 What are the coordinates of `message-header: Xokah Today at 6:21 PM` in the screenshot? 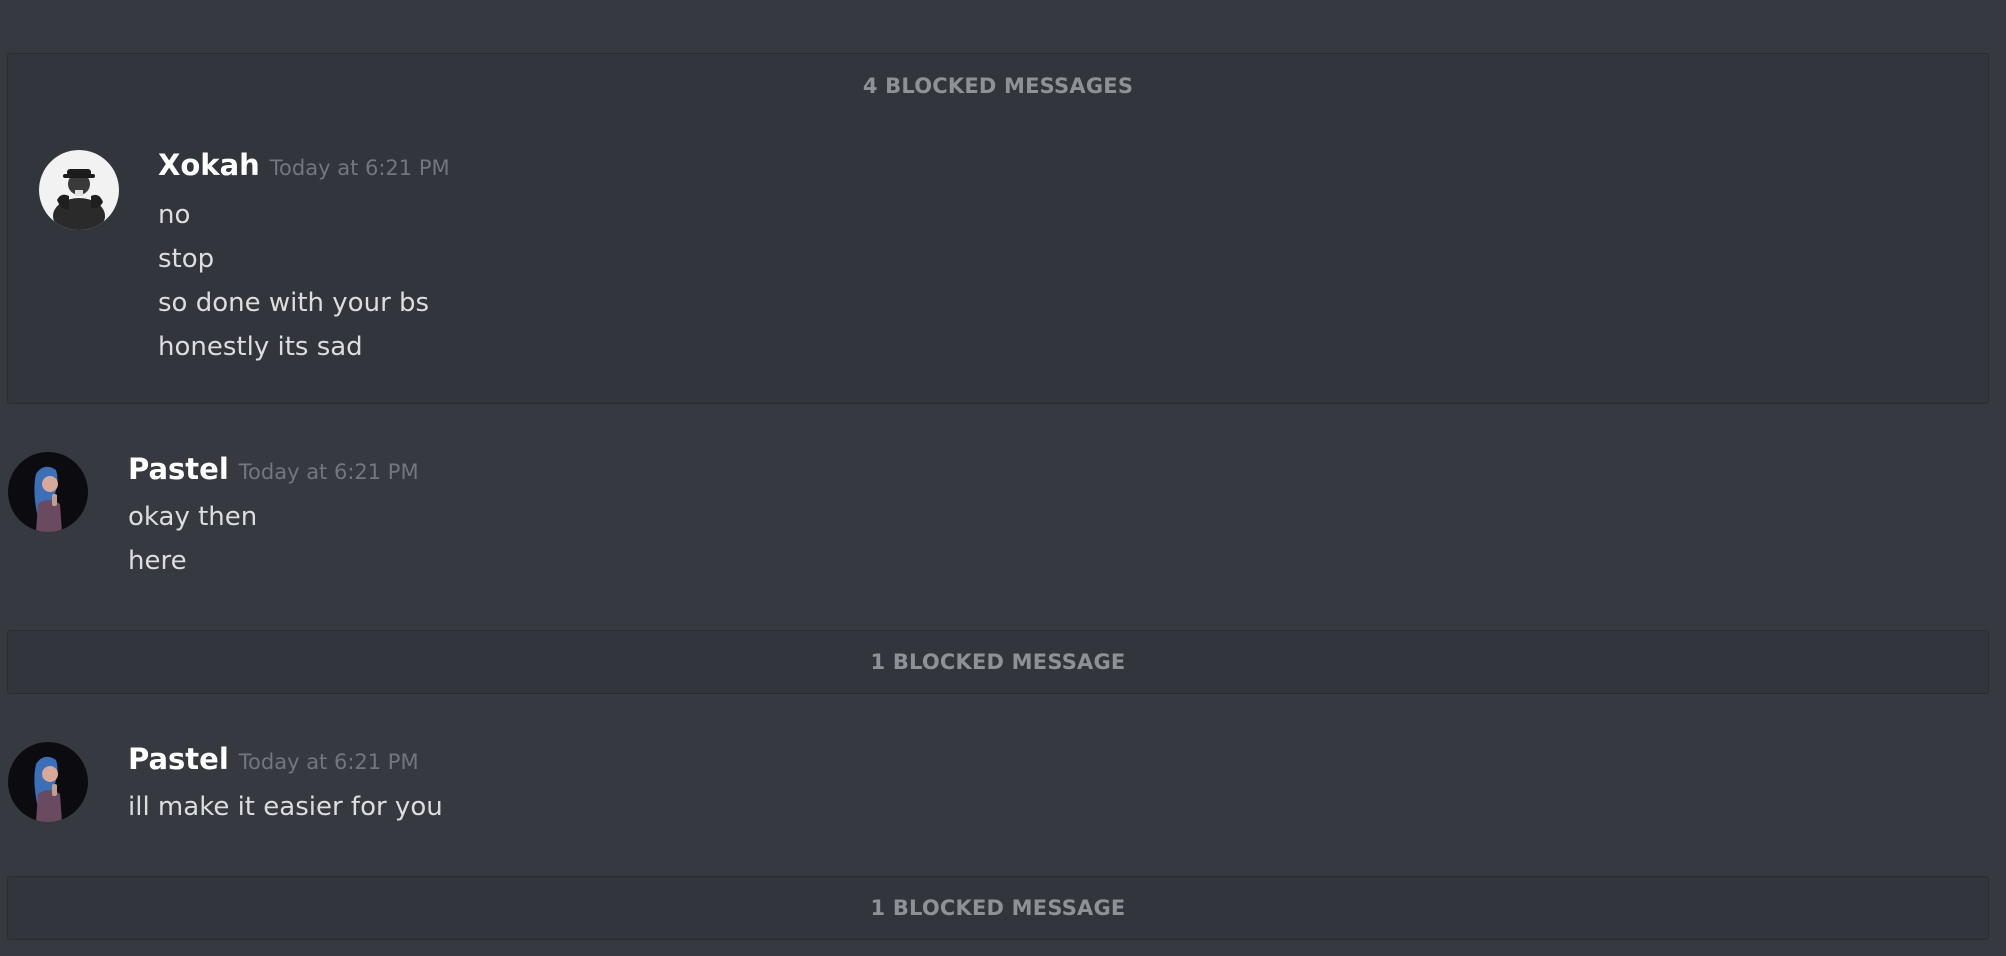 It's located at (304, 165).